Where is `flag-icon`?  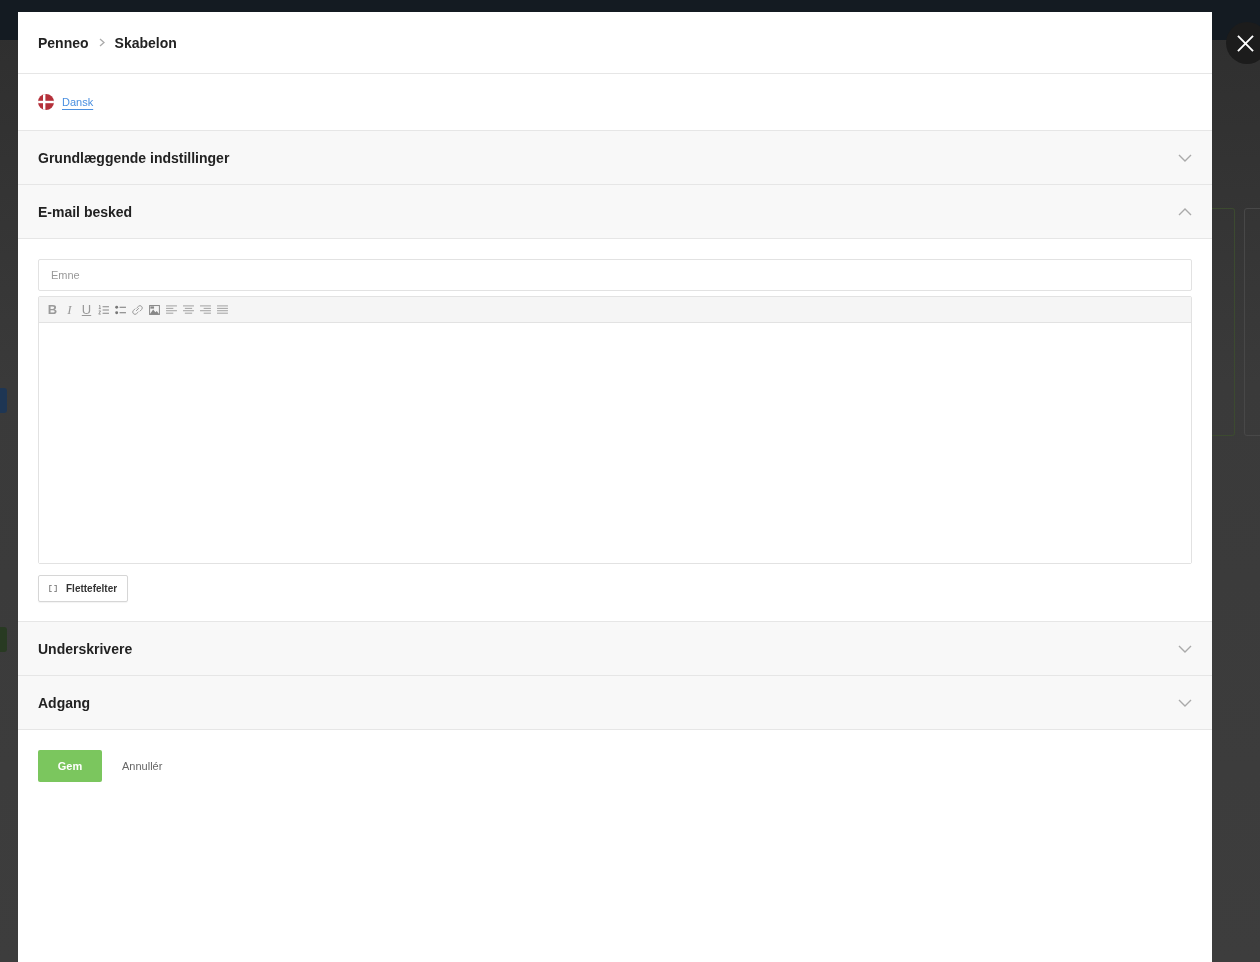 flag-icon is located at coordinates (46, 102).